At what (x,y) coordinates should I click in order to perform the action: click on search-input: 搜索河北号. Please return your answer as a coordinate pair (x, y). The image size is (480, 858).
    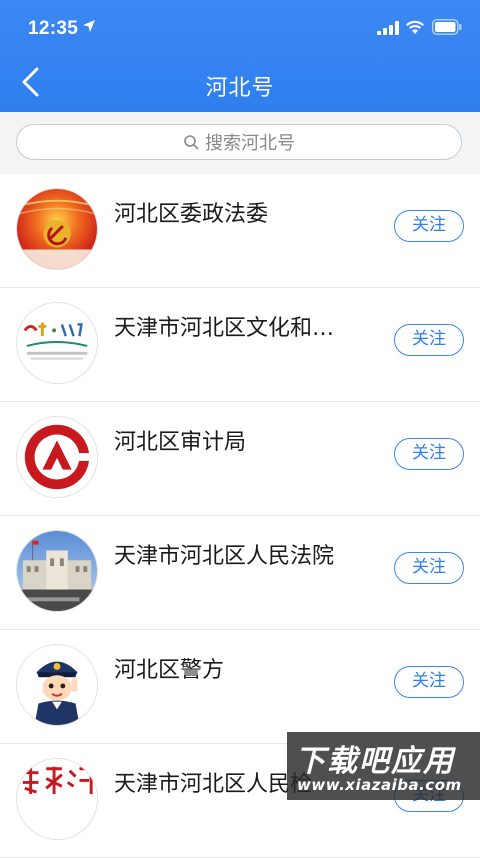
    Looking at the image, I should click on (239, 142).